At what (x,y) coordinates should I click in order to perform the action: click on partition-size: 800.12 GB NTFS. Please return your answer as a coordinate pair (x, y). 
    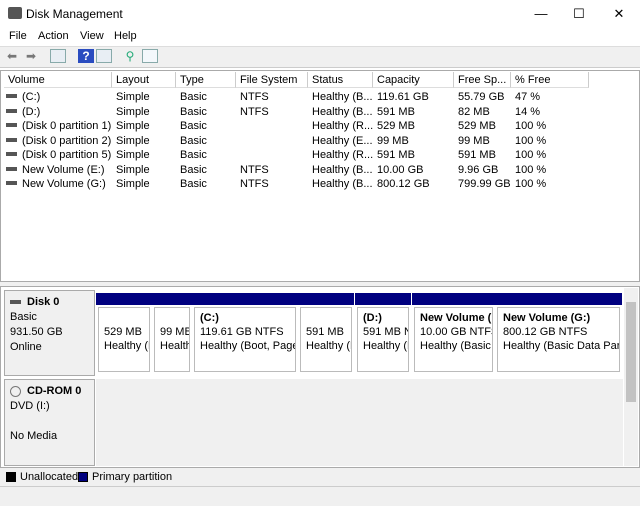
    Looking at the image, I should click on (545, 332).